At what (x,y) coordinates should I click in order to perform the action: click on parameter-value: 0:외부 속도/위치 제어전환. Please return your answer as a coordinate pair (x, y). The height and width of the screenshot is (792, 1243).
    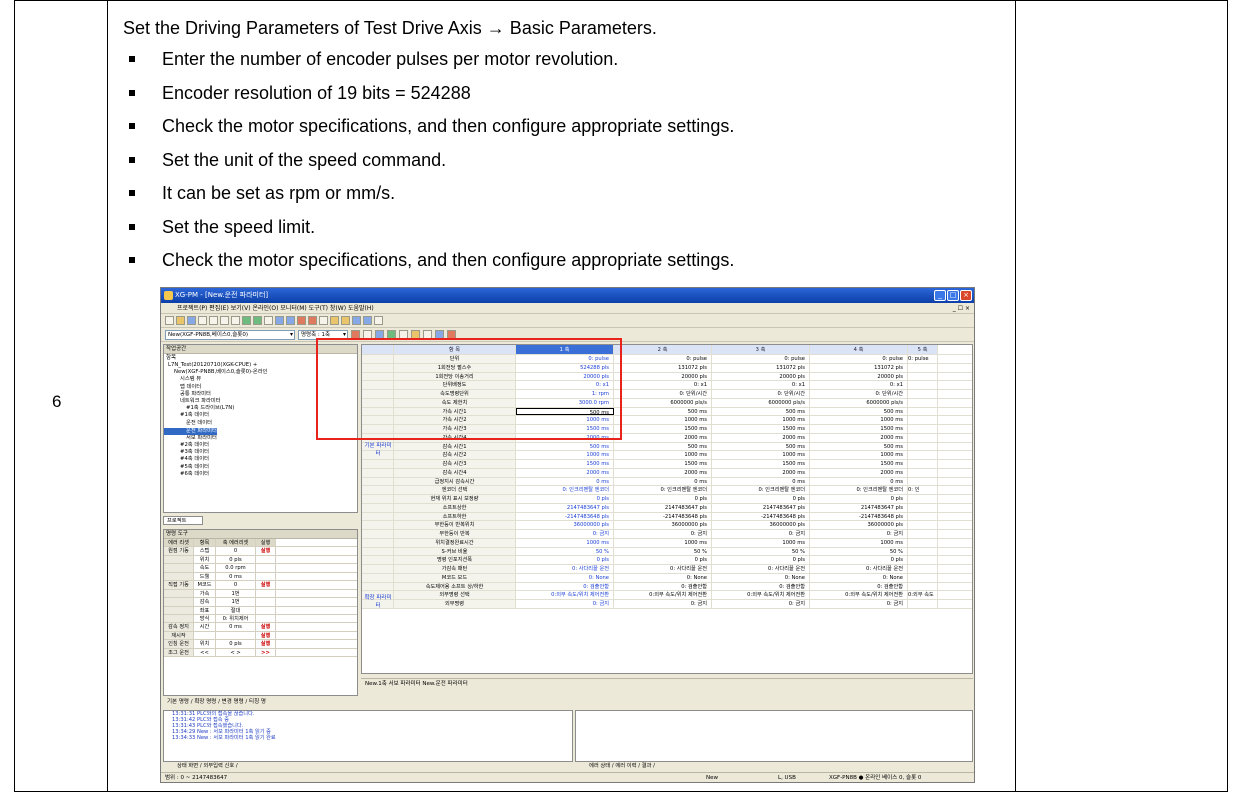
    Looking at the image, I should click on (859, 595).